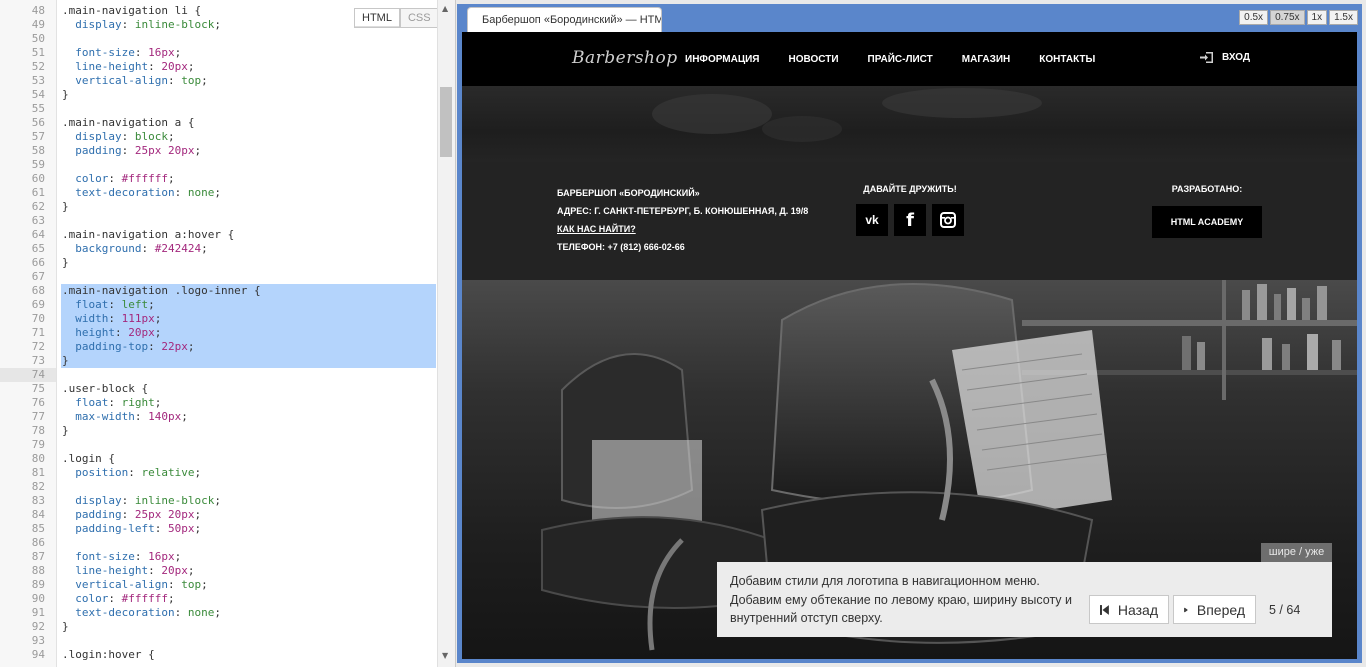 This screenshot has width=1366, height=667. What do you see at coordinates (628, 193) in the screenshot?
I see `shop-name: БАРБЕРШОП «БОРОДИНСКИЙ»` at bounding box center [628, 193].